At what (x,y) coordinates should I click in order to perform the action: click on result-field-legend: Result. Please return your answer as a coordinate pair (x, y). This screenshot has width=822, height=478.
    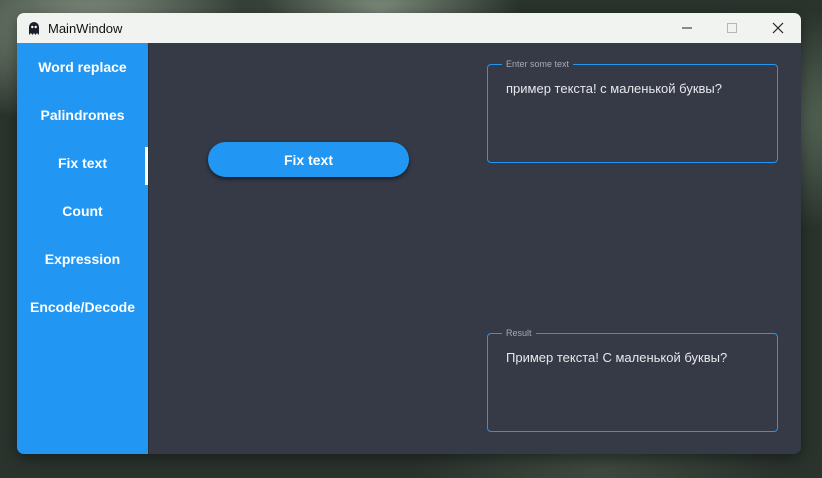
    Looking at the image, I should click on (519, 333).